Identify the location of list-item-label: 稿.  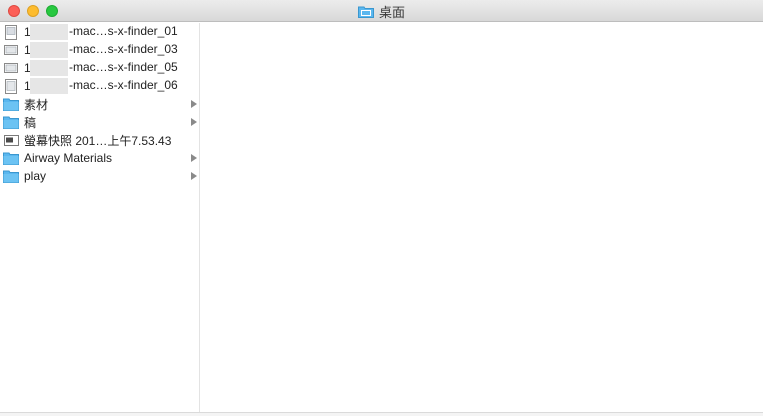
(30, 122).